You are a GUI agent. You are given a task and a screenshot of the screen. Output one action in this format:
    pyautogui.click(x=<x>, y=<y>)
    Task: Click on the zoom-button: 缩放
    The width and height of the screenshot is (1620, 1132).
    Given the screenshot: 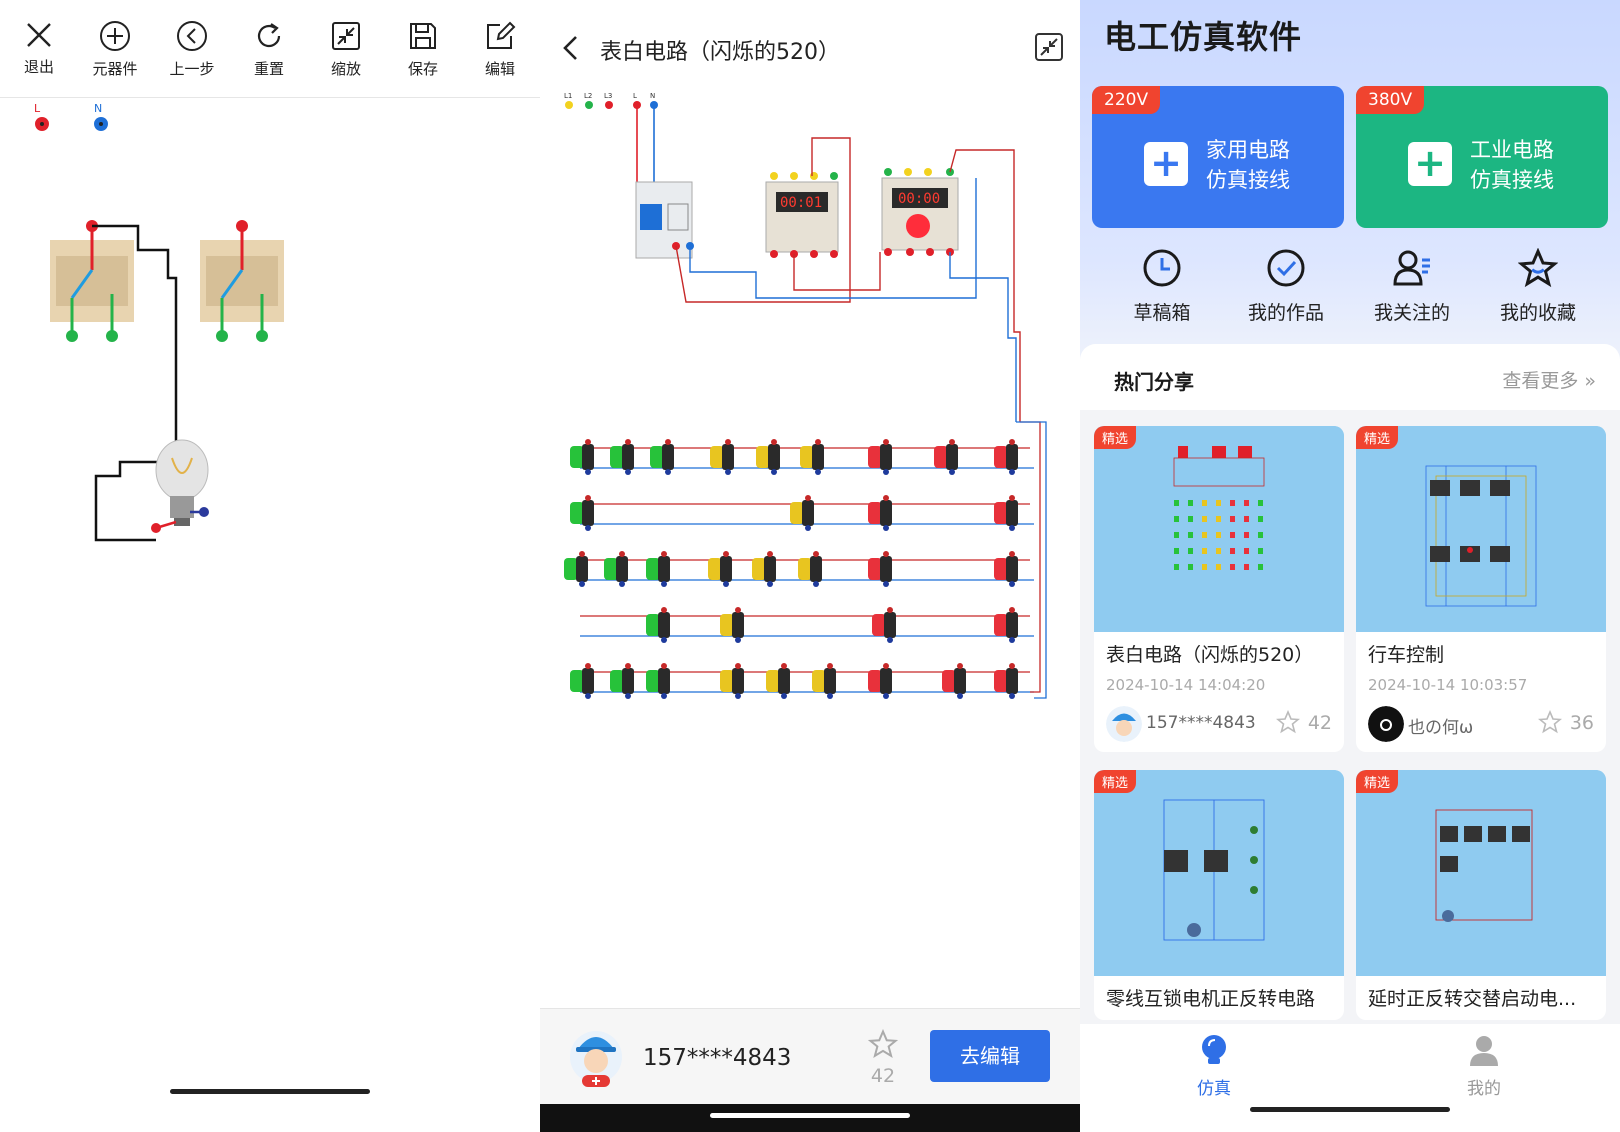 What is the action you would take?
    pyautogui.click(x=346, y=49)
    